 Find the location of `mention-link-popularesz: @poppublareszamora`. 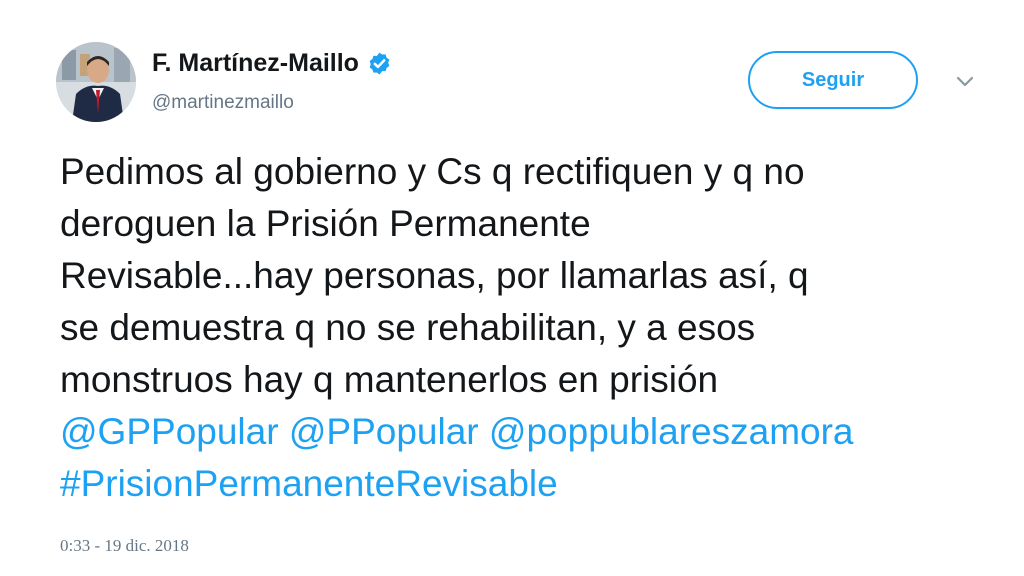

mention-link-popularesz: @poppublareszamora is located at coordinates (671, 431).